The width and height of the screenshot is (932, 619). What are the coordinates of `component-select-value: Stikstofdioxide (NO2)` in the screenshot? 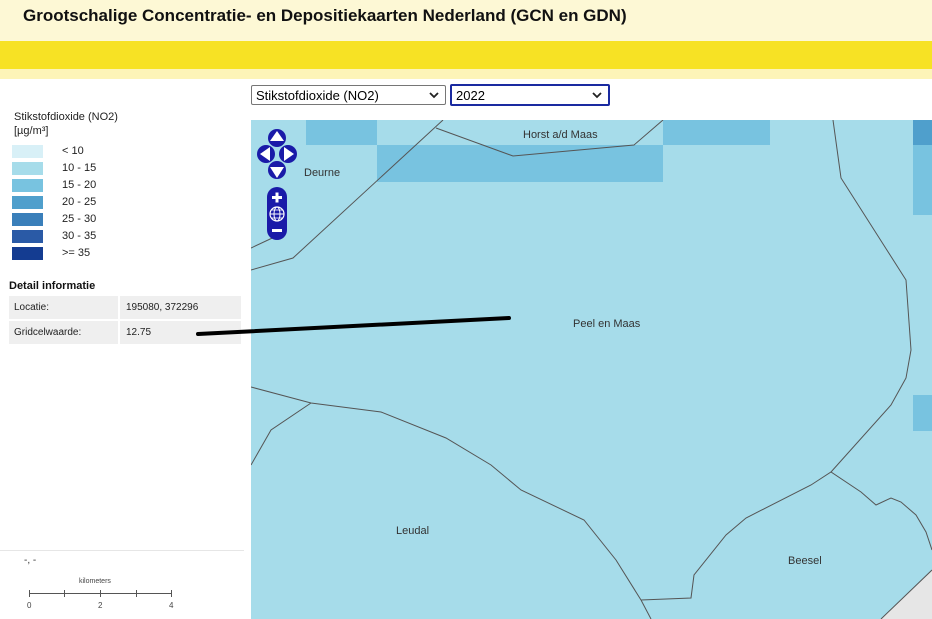 It's located at (317, 95).